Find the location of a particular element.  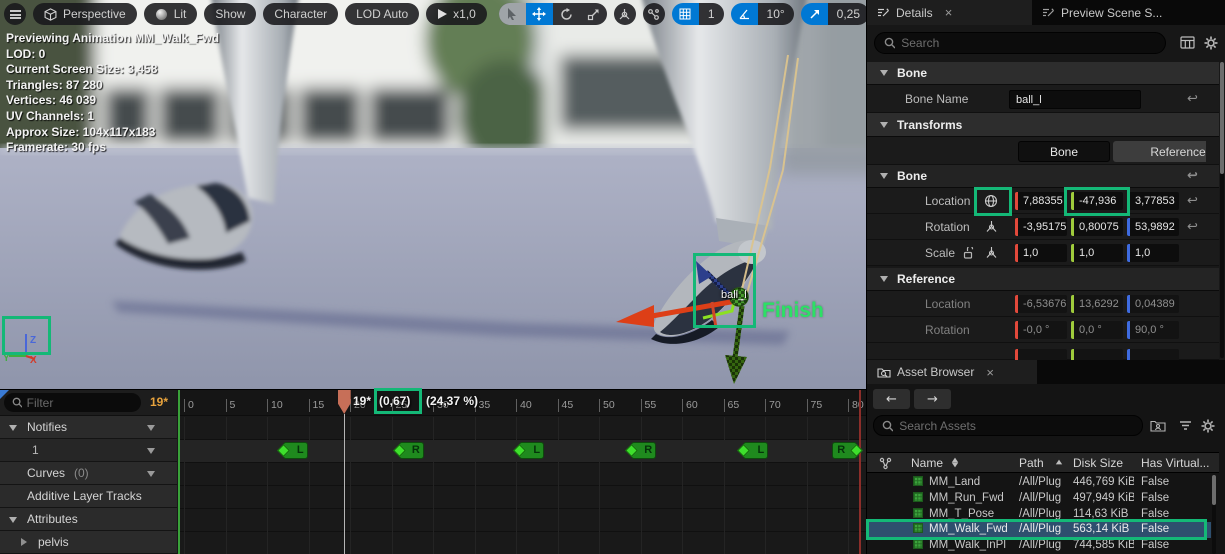

chevron-right-icon is located at coordinates (24, 542).